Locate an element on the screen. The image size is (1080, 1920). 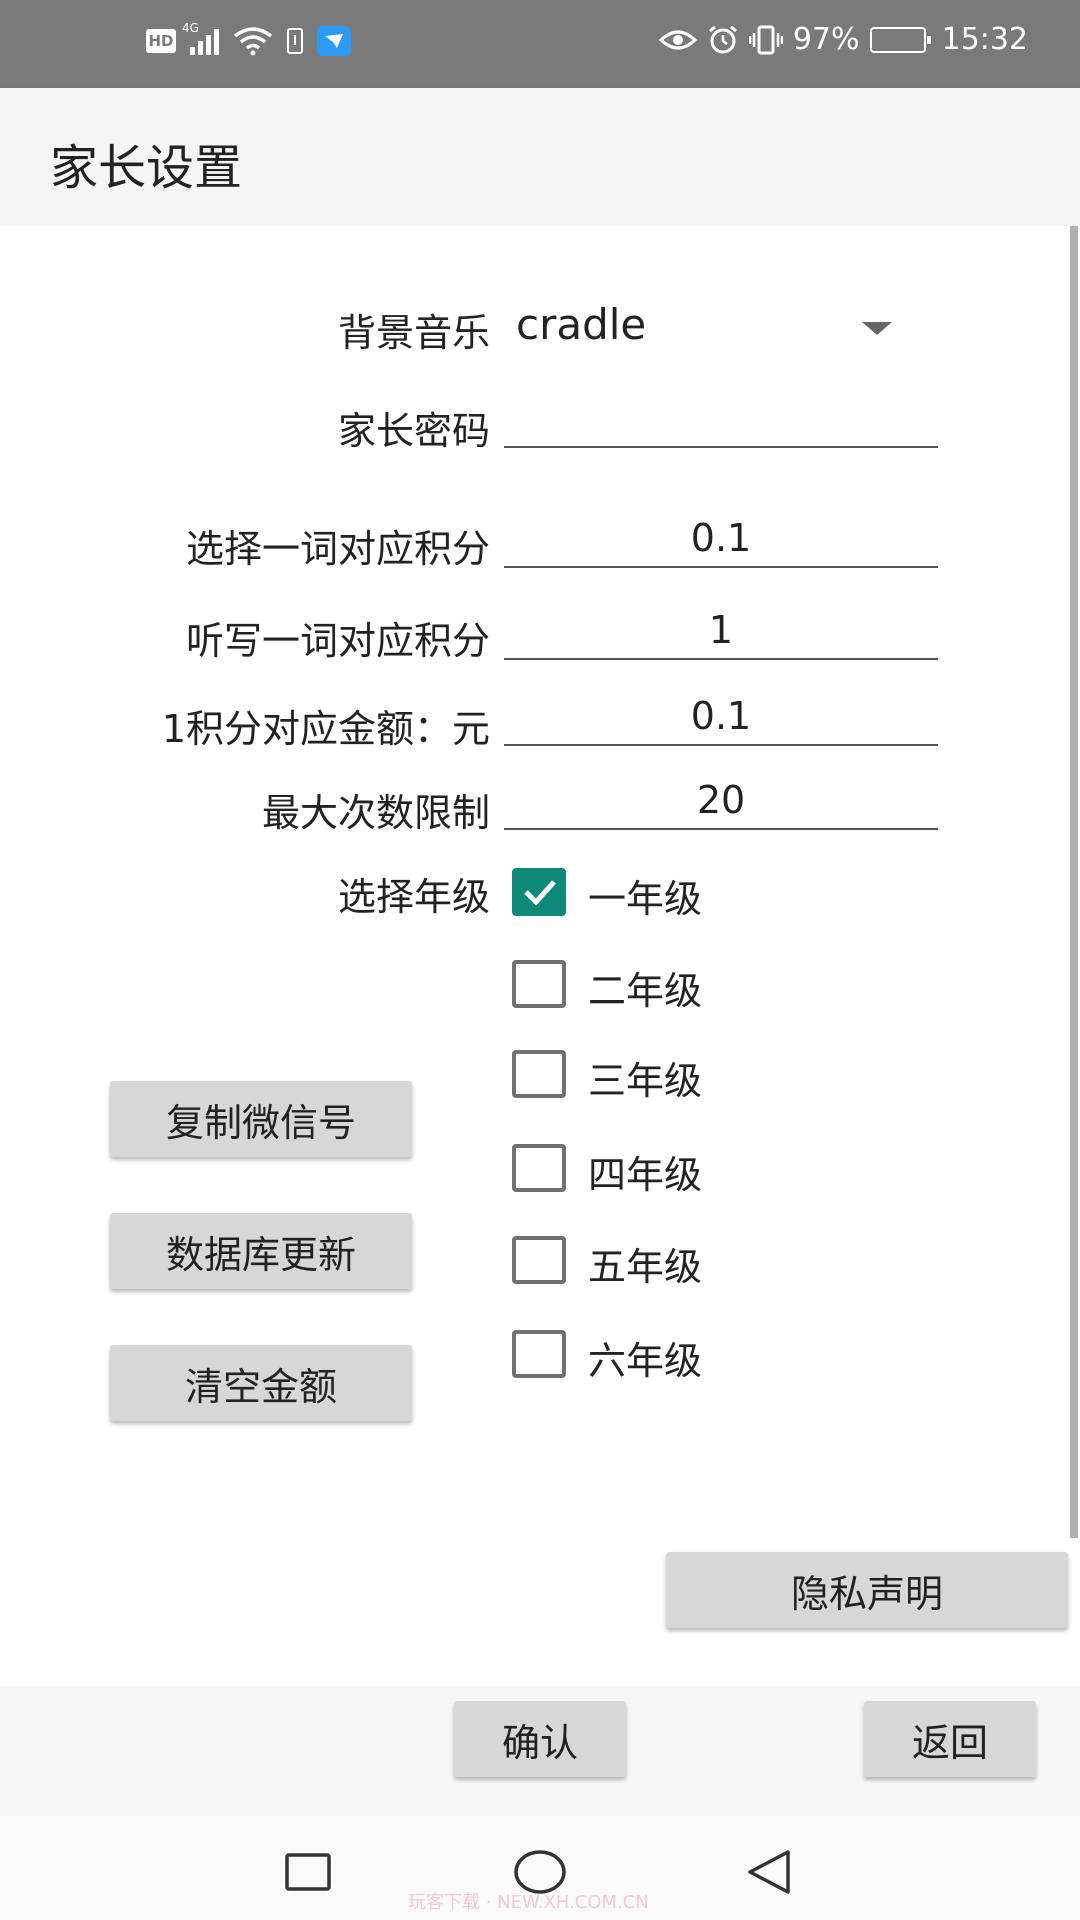
grade-2-label: 二年级 is located at coordinates (645, 987).